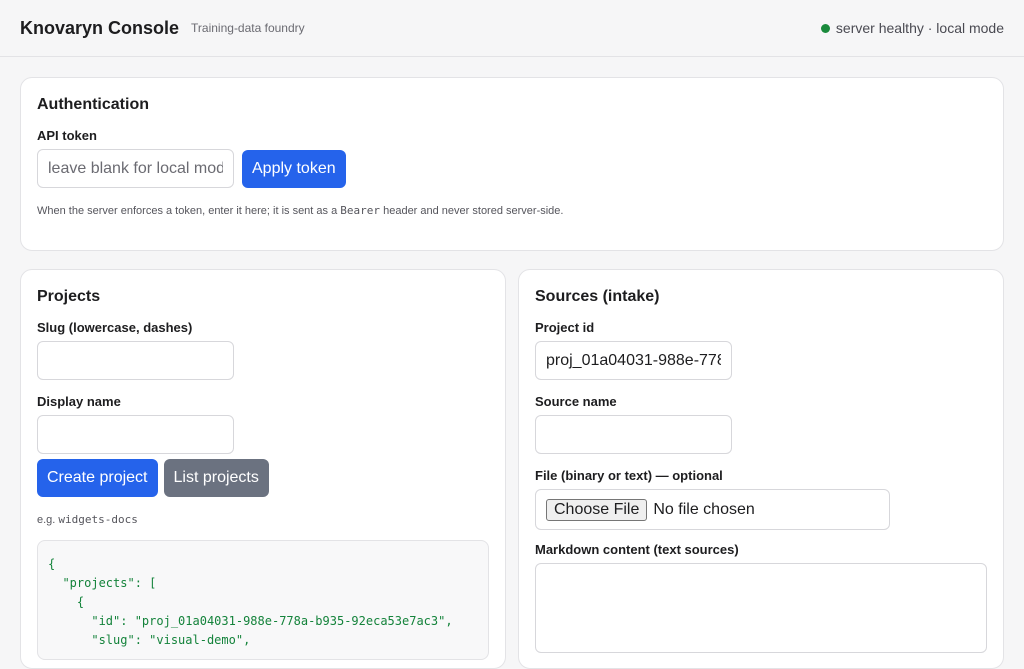 The width and height of the screenshot is (1024, 669). What do you see at coordinates (565, 327) in the screenshot?
I see `project-id-label: Project id` at bounding box center [565, 327].